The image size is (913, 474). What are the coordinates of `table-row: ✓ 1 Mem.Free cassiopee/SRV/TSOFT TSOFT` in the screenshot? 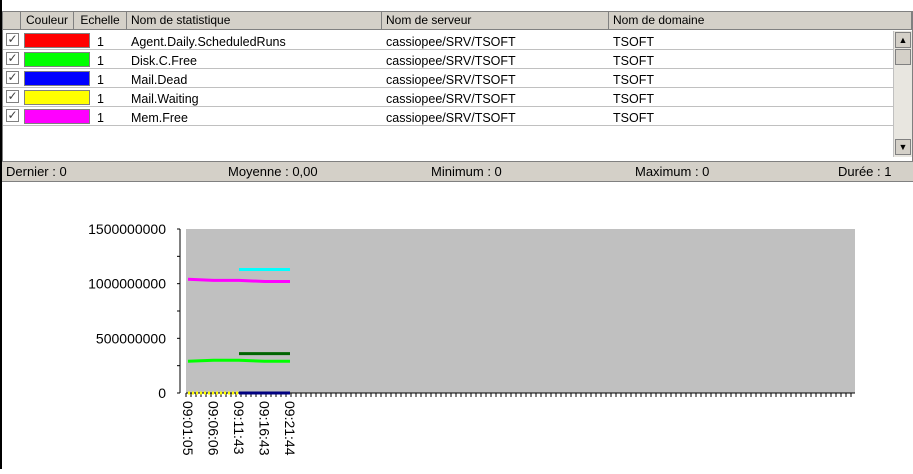 It's located at (448, 116).